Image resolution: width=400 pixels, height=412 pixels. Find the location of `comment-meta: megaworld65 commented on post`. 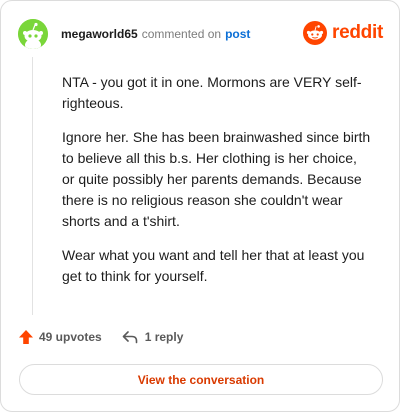

comment-meta: megaworld65 commented on post is located at coordinates (155, 34).